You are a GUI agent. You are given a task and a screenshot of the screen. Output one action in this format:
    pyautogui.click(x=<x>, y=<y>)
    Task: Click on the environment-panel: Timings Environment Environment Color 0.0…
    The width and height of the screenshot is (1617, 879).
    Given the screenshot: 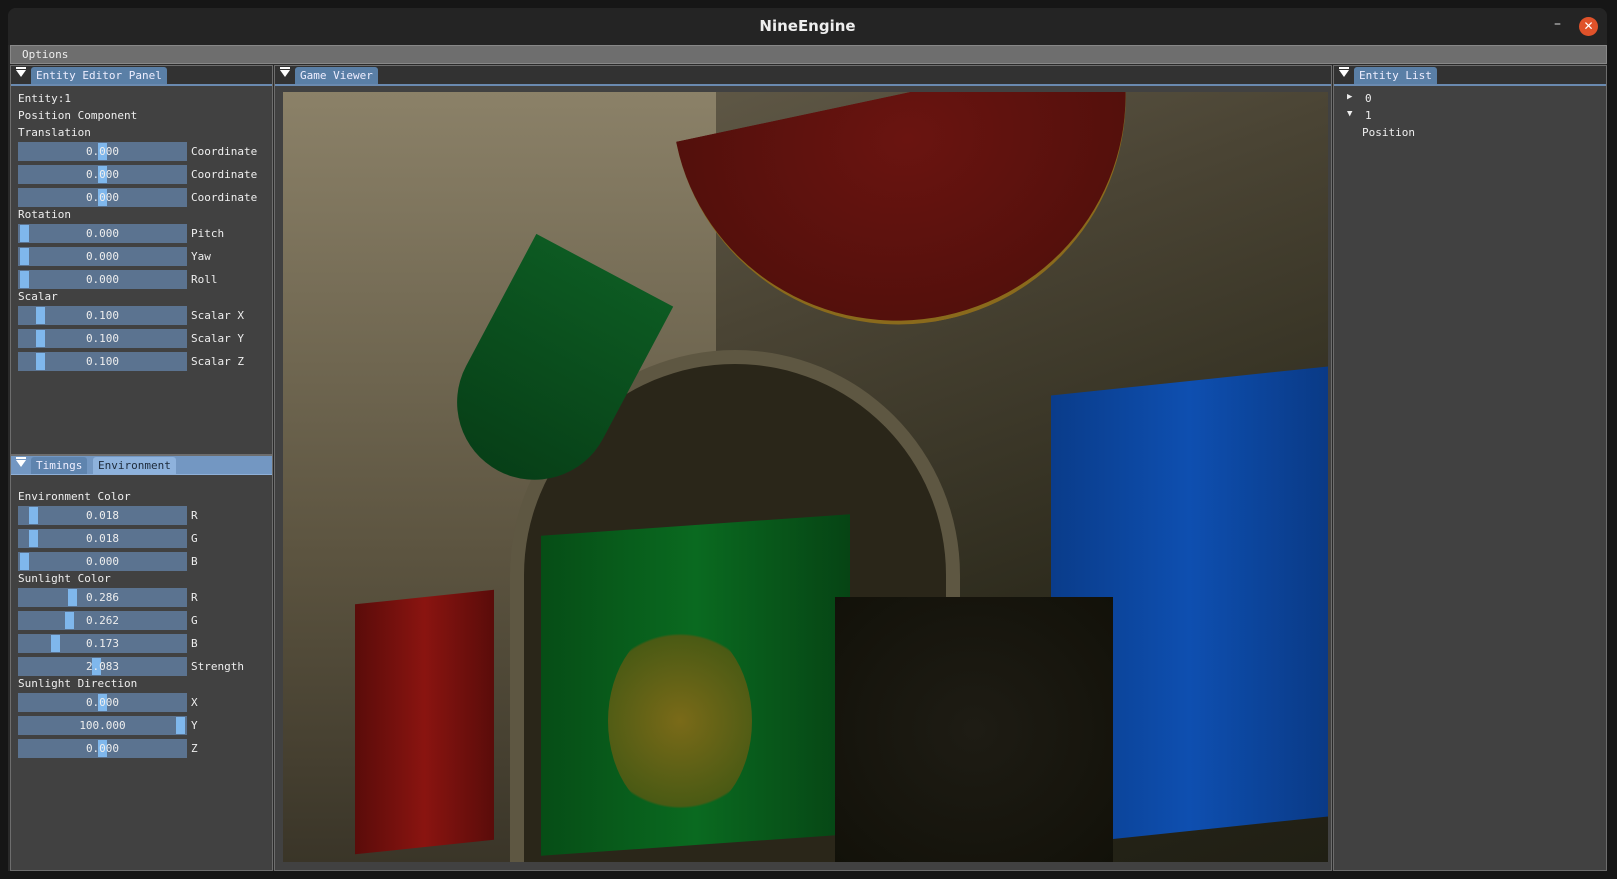 What is the action you would take?
    pyautogui.click(x=141, y=663)
    